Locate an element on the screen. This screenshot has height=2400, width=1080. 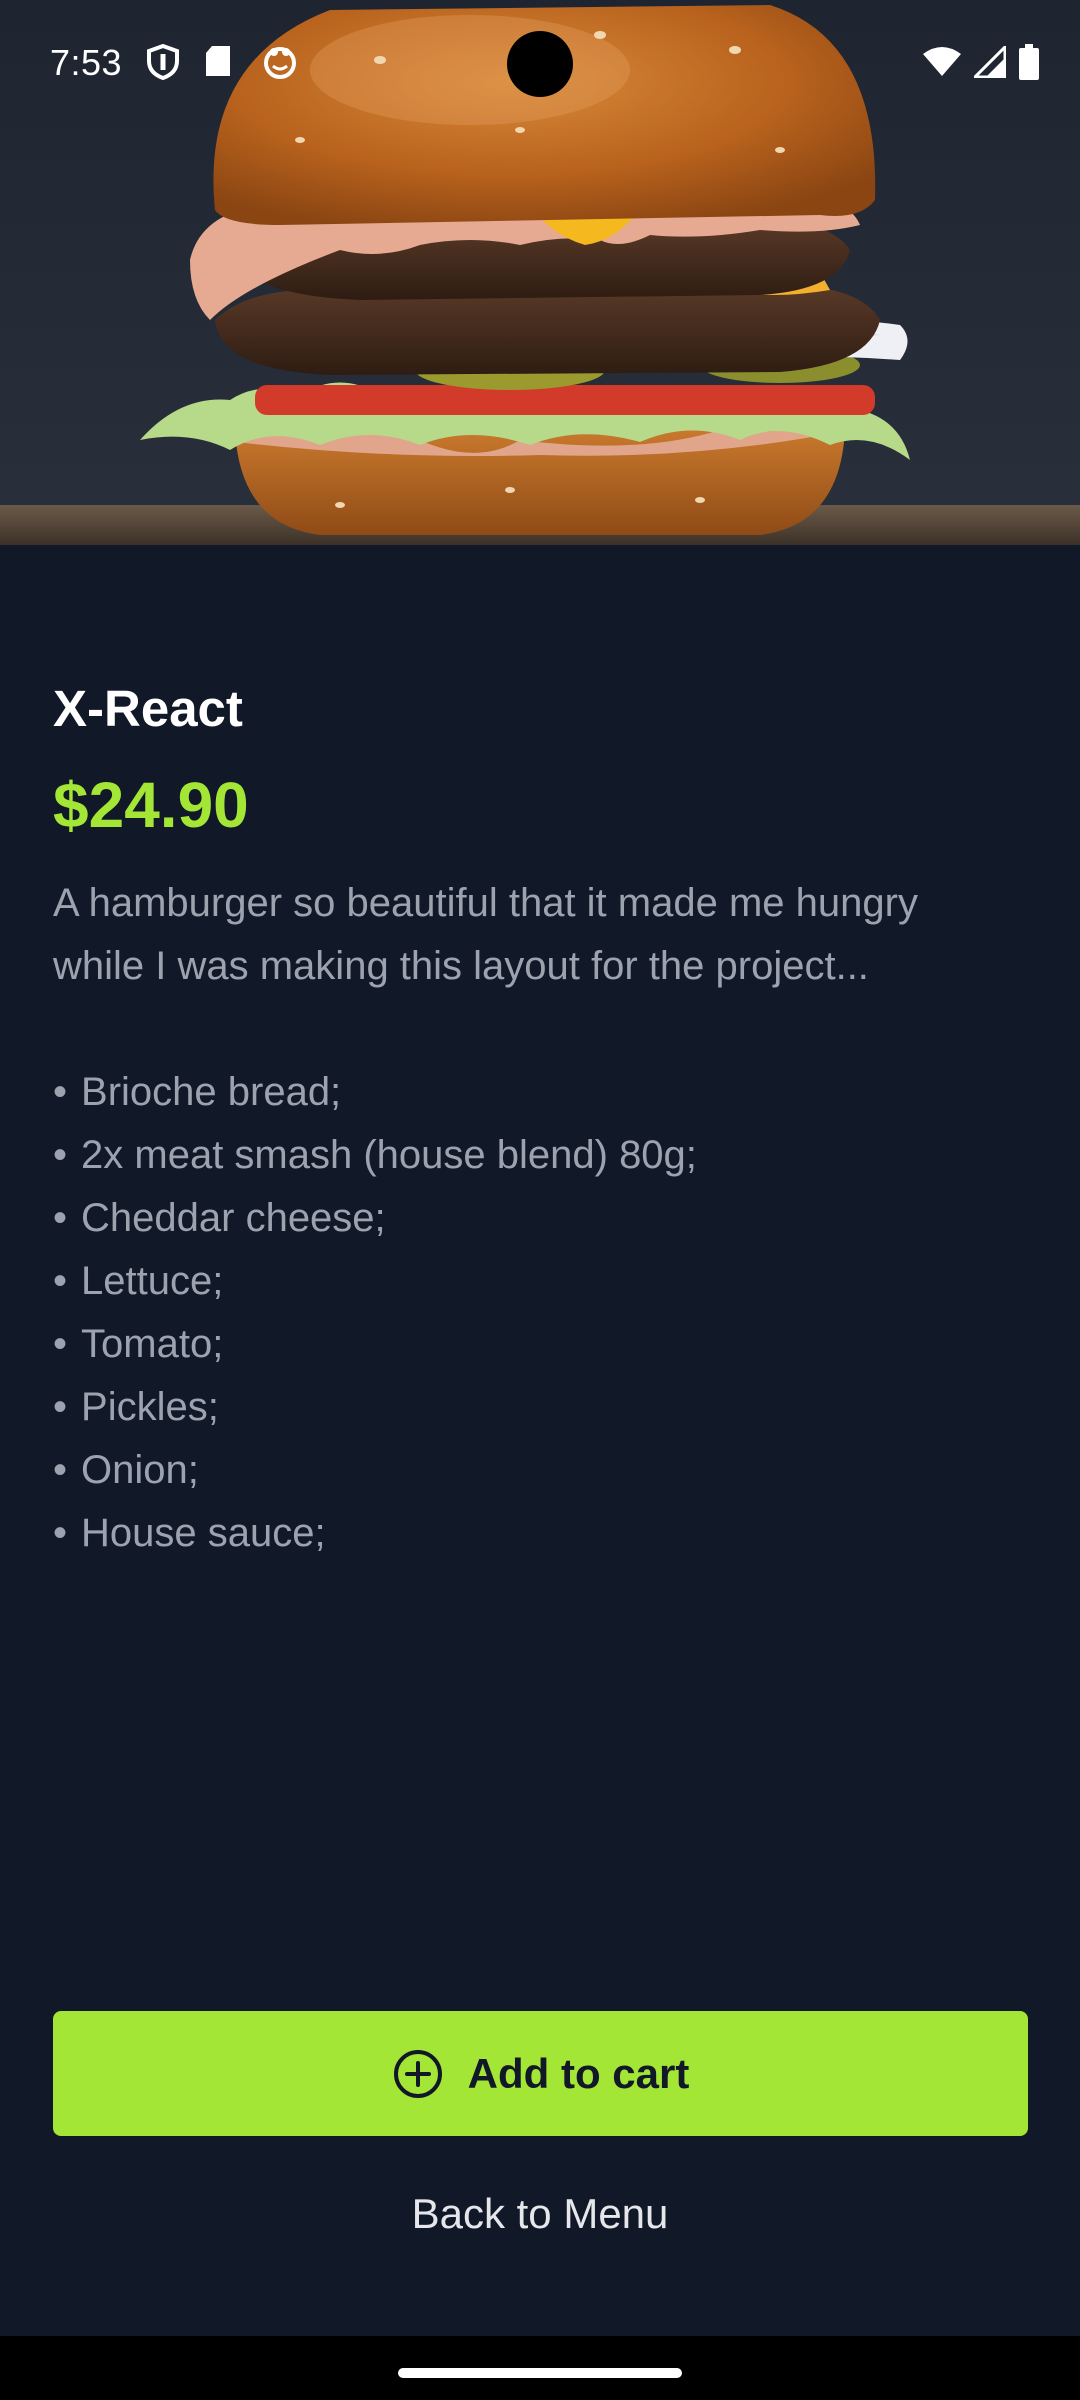
home-indicator is located at coordinates (540, 2373).